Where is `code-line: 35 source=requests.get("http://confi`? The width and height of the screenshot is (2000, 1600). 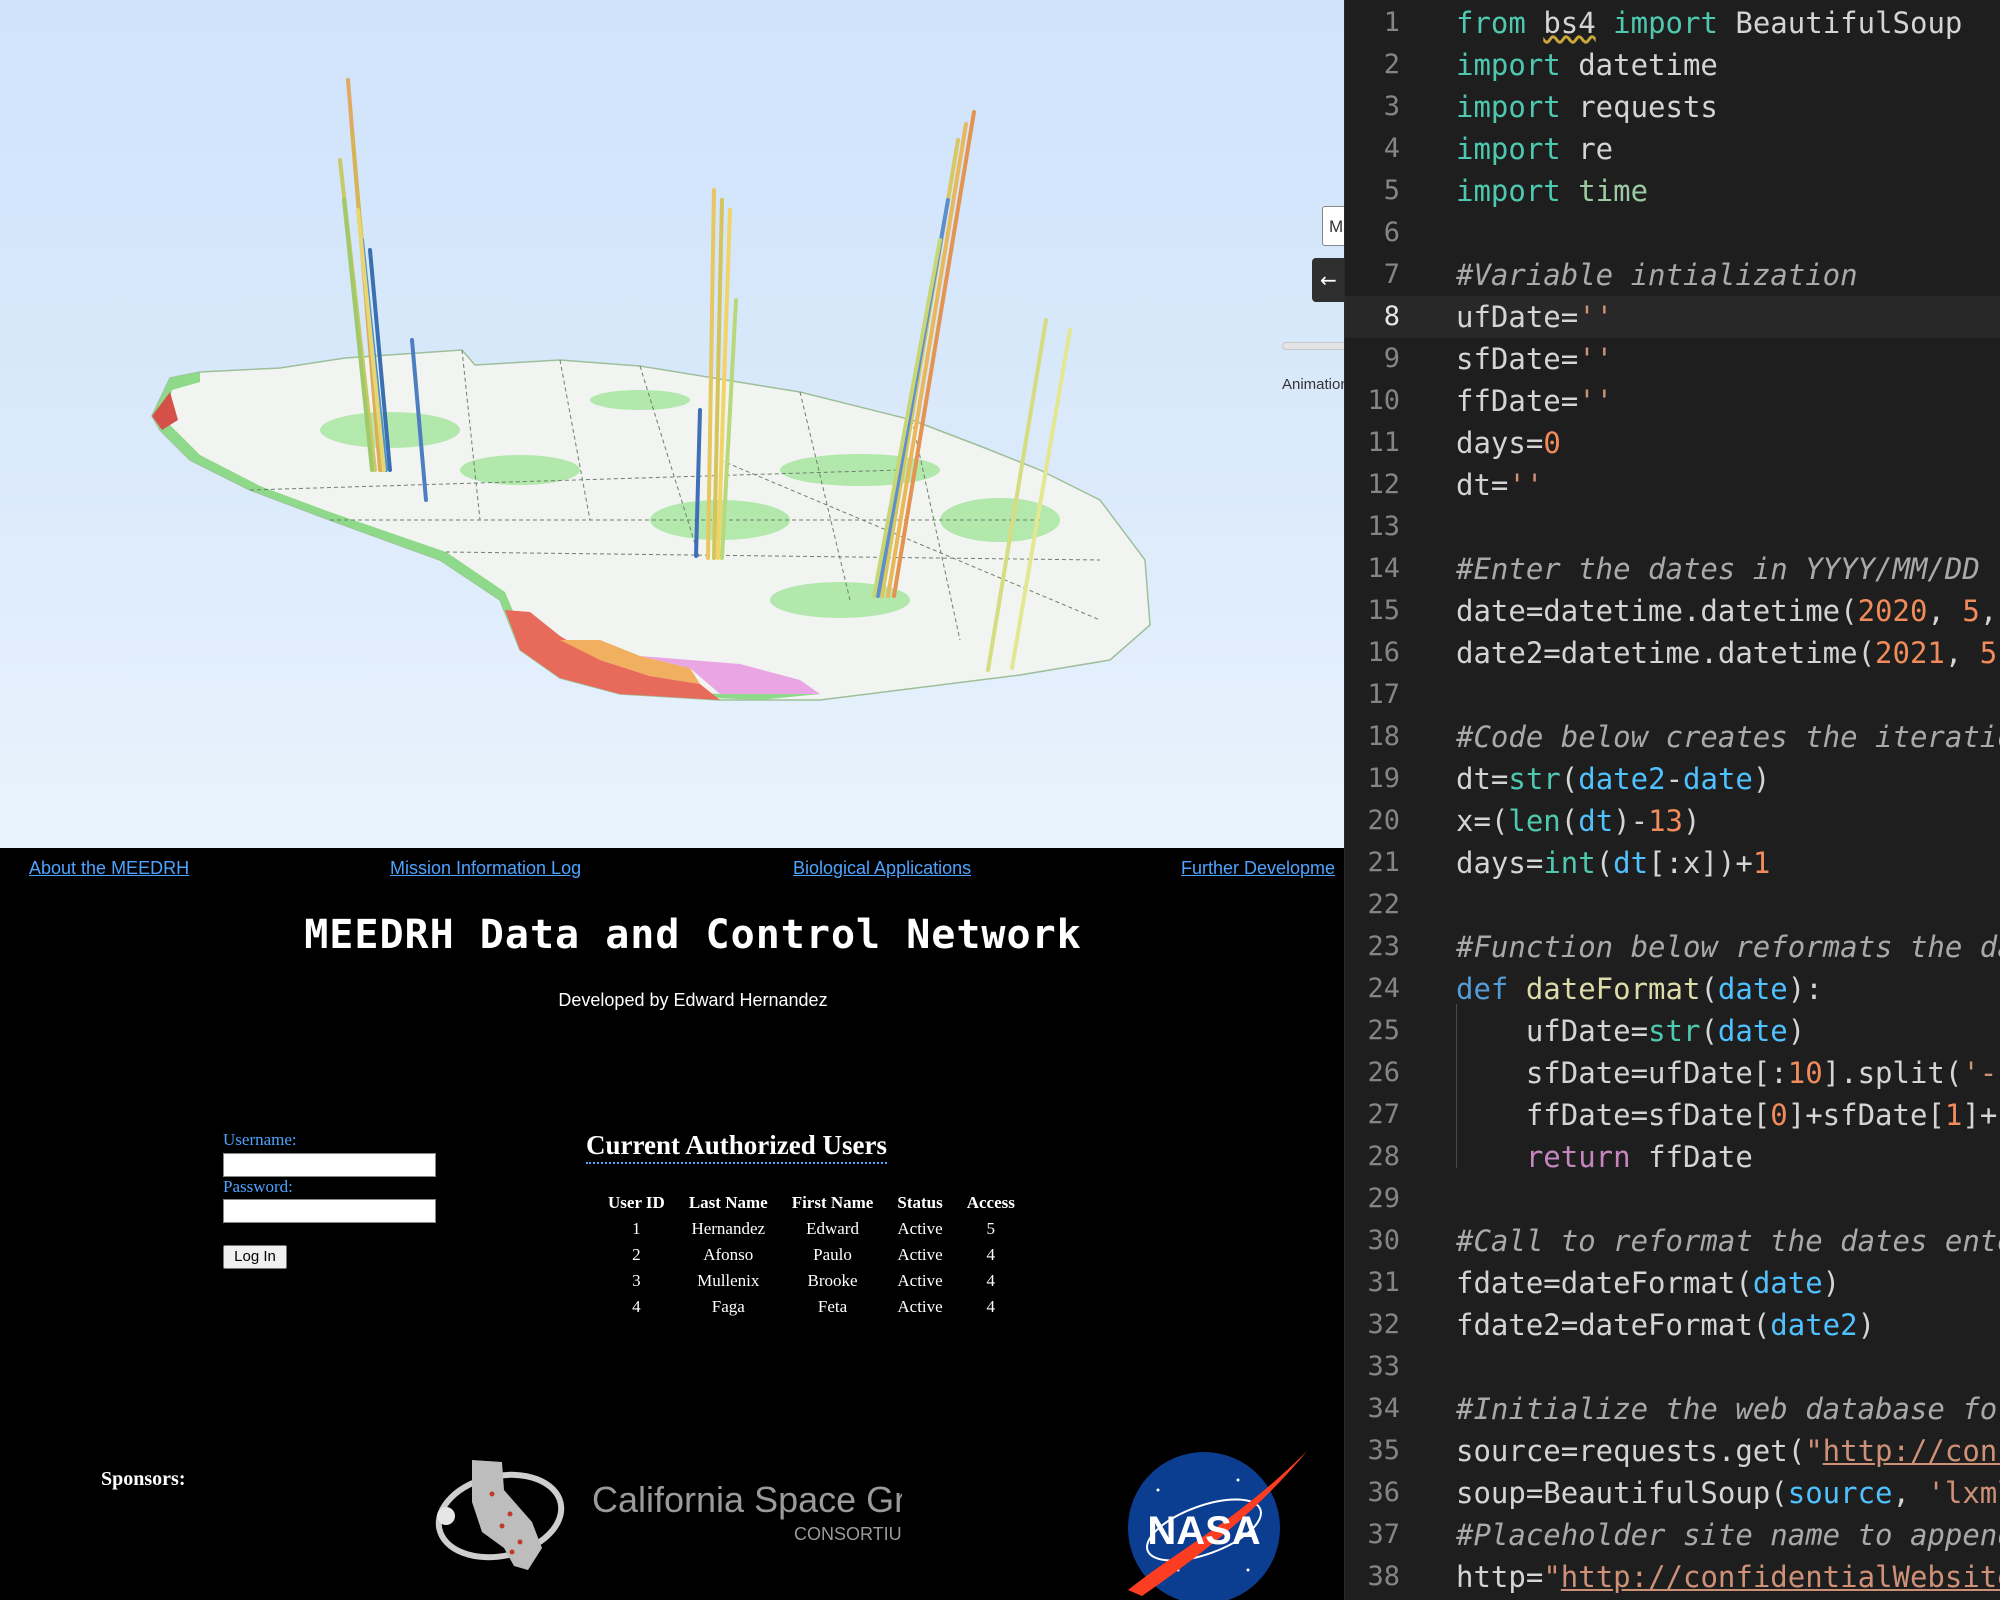 code-line: 35 source=requests.get("http://confi is located at coordinates (1672, 1451).